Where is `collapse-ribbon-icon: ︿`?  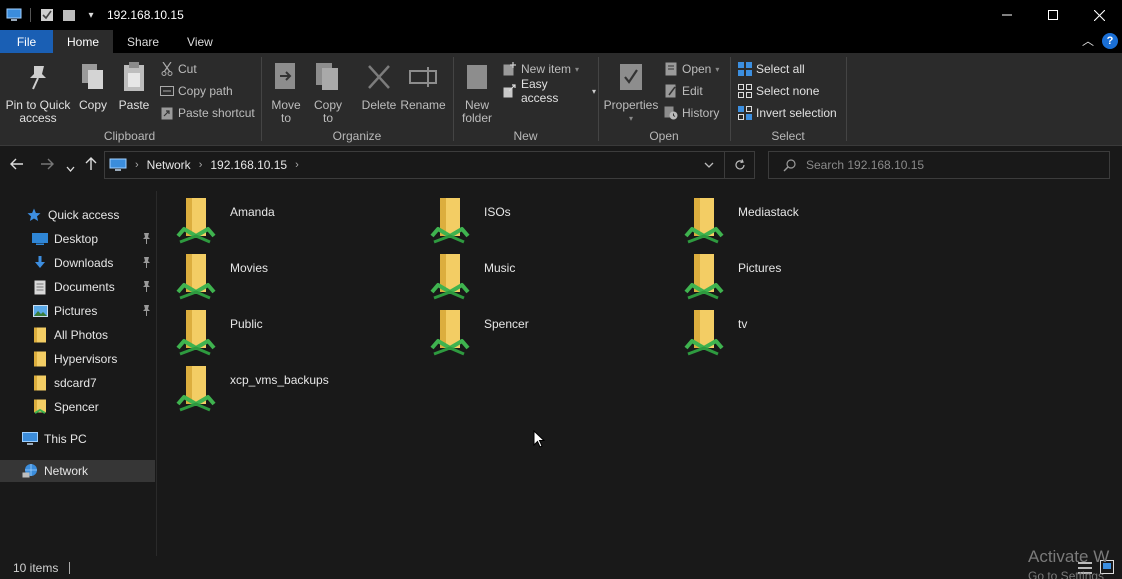 collapse-ribbon-icon: ︿ is located at coordinates (1088, 40).